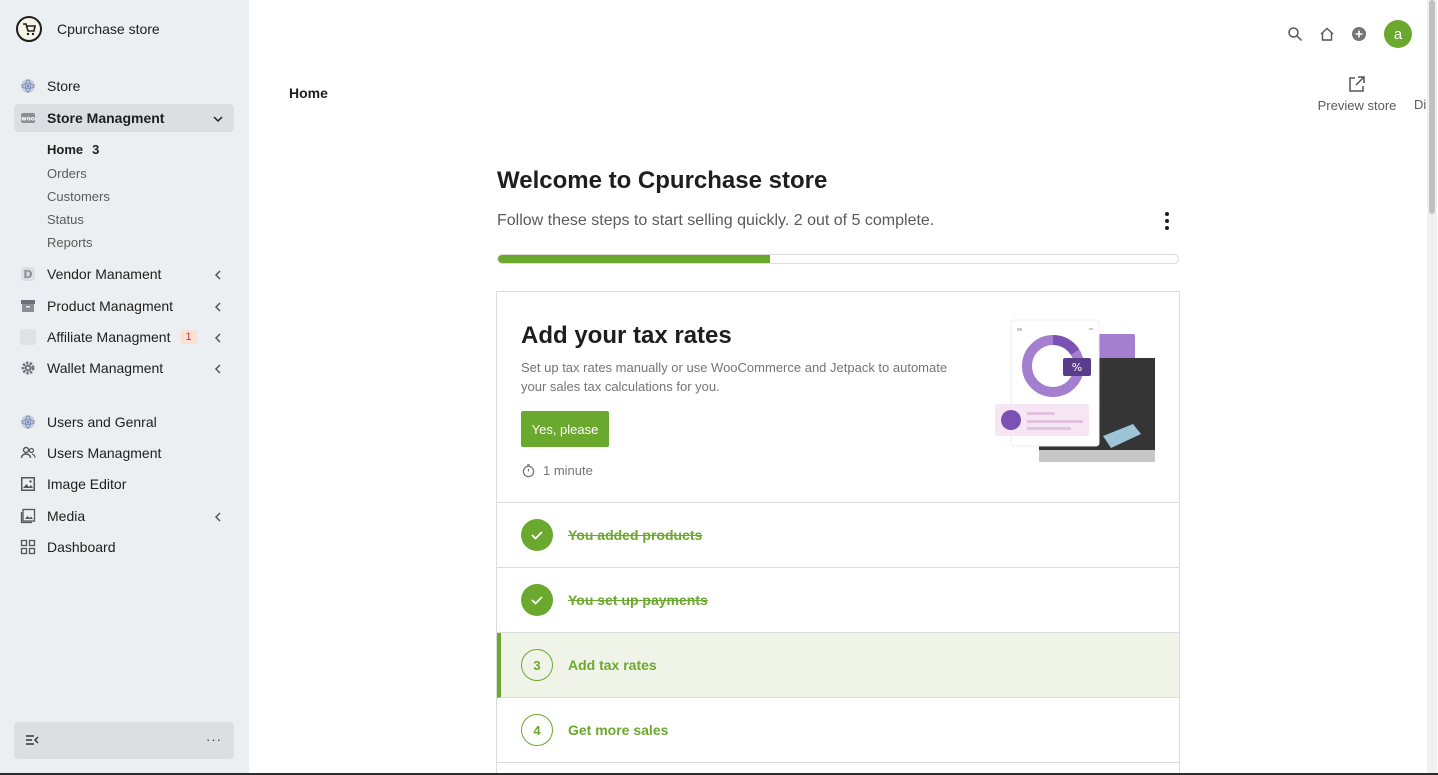 This screenshot has height=775, width=1438. I want to click on sidebar-item-label: Wallet Managment, so click(105, 368).